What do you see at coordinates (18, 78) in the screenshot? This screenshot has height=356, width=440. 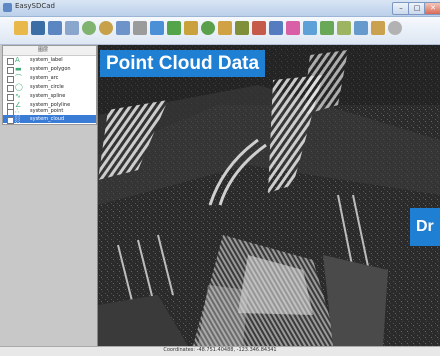 I see `arc-layer-icon: ⌒` at bounding box center [18, 78].